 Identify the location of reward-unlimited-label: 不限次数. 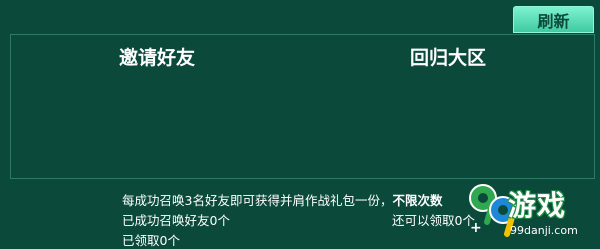
(417, 200).